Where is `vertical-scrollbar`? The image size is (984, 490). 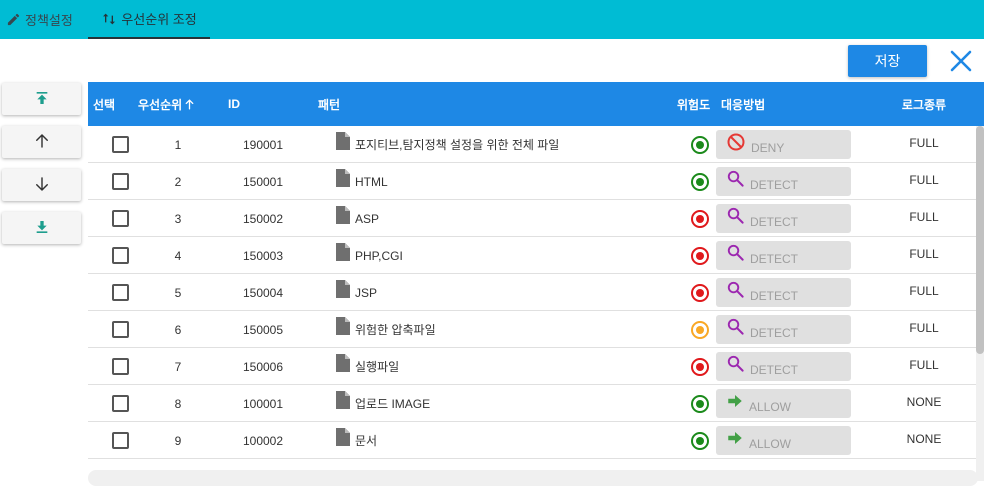
vertical-scrollbar is located at coordinates (980, 303).